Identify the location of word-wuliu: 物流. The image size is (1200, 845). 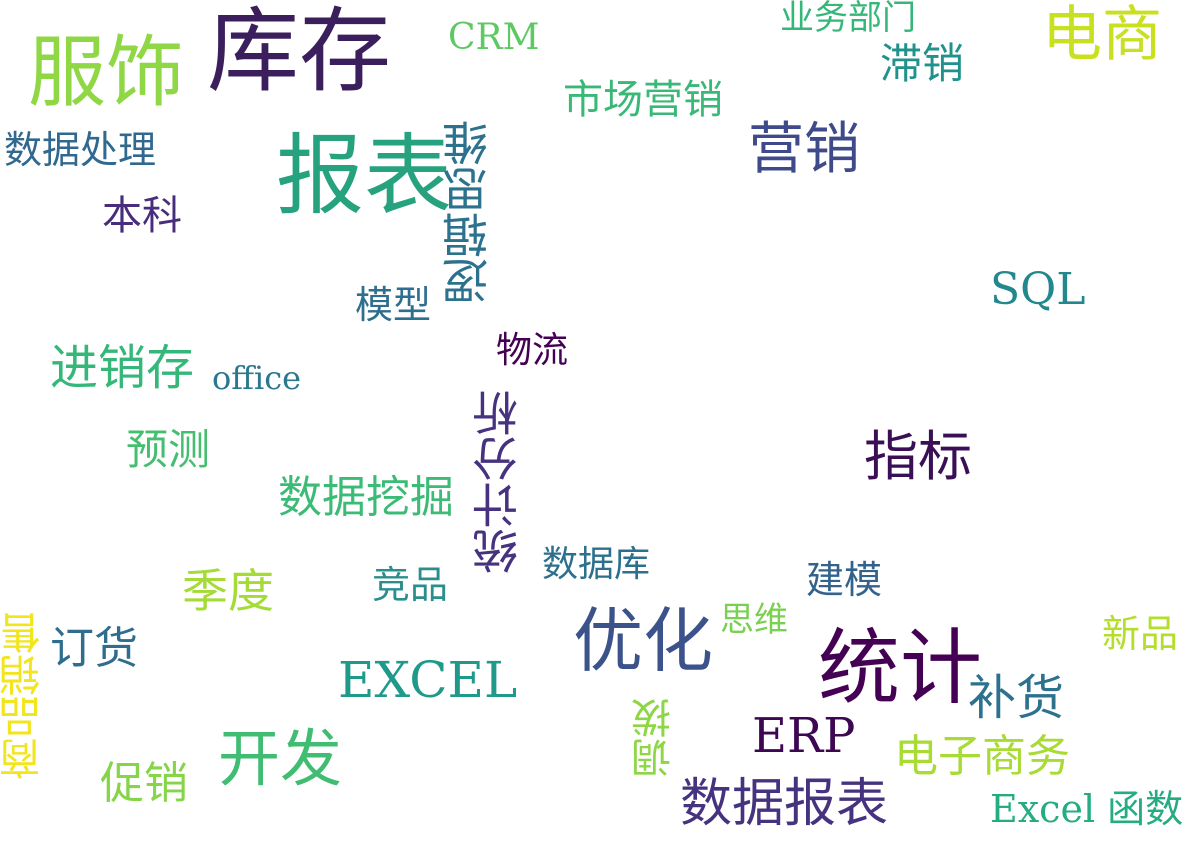
(532, 350).